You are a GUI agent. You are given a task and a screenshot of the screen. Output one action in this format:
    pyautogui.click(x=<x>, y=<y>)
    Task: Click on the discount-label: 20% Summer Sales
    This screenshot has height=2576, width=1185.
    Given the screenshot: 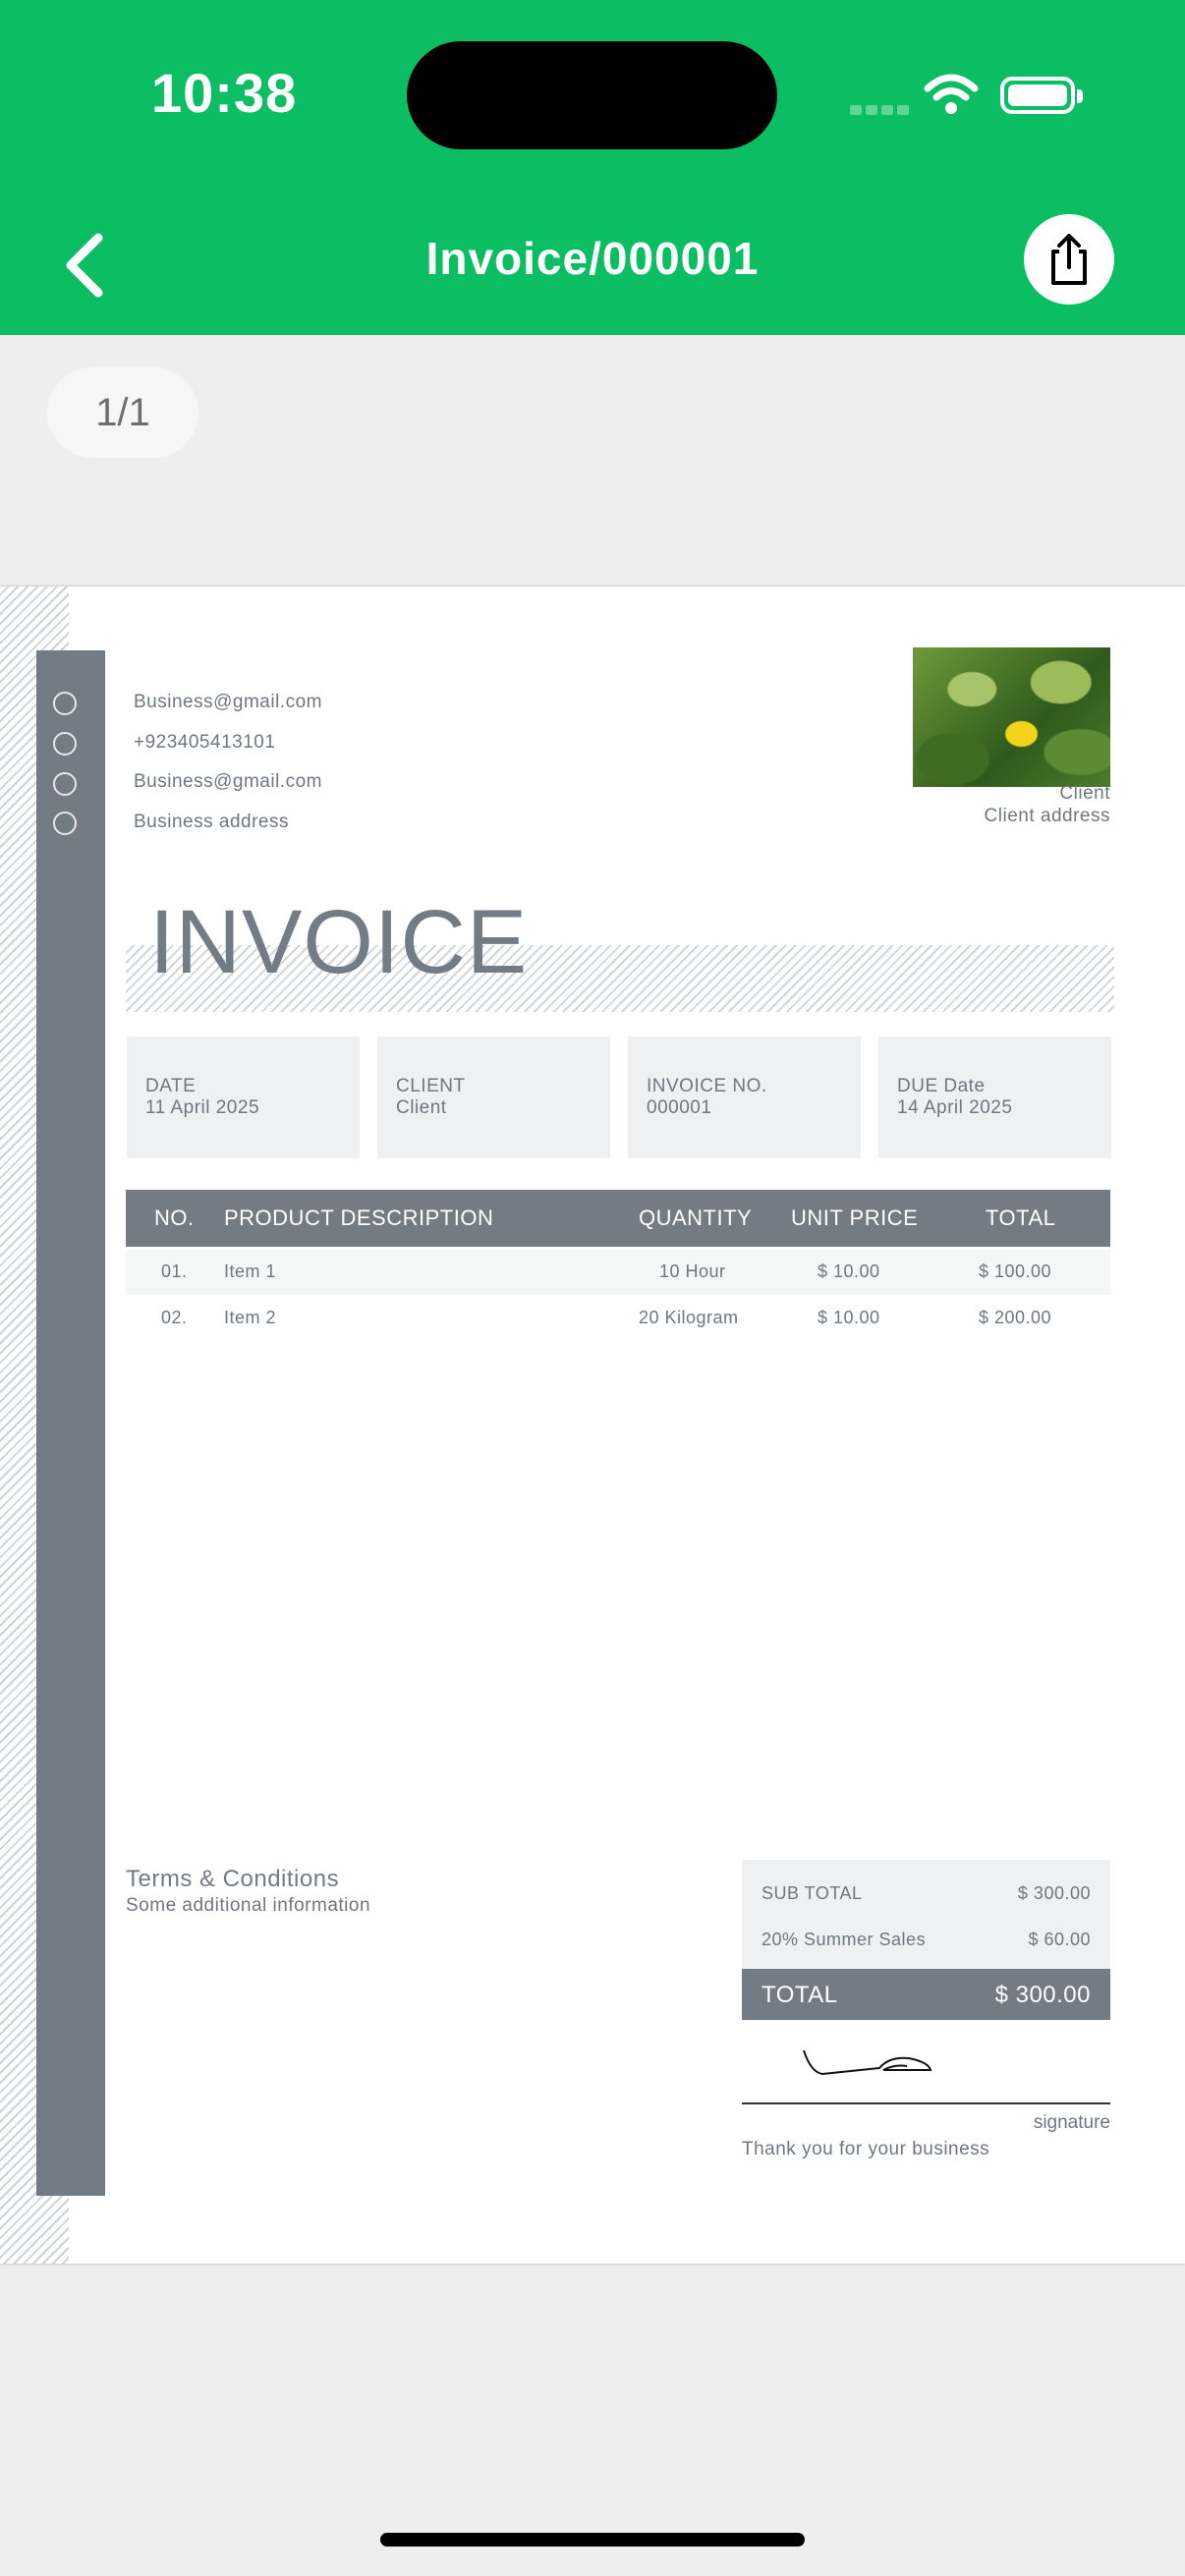 What is the action you would take?
    pyautogui.click(x=845, y=1939)
    